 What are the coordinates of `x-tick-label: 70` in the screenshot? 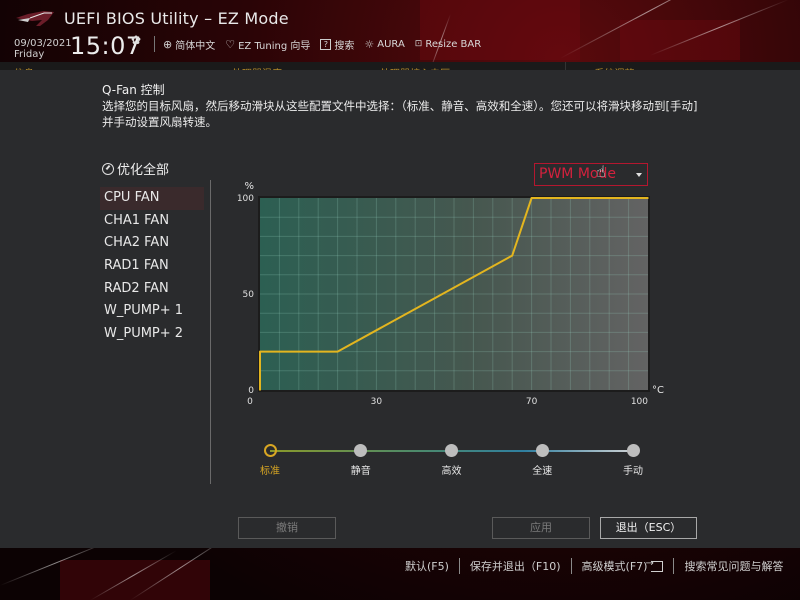 It's located at (532, 402).